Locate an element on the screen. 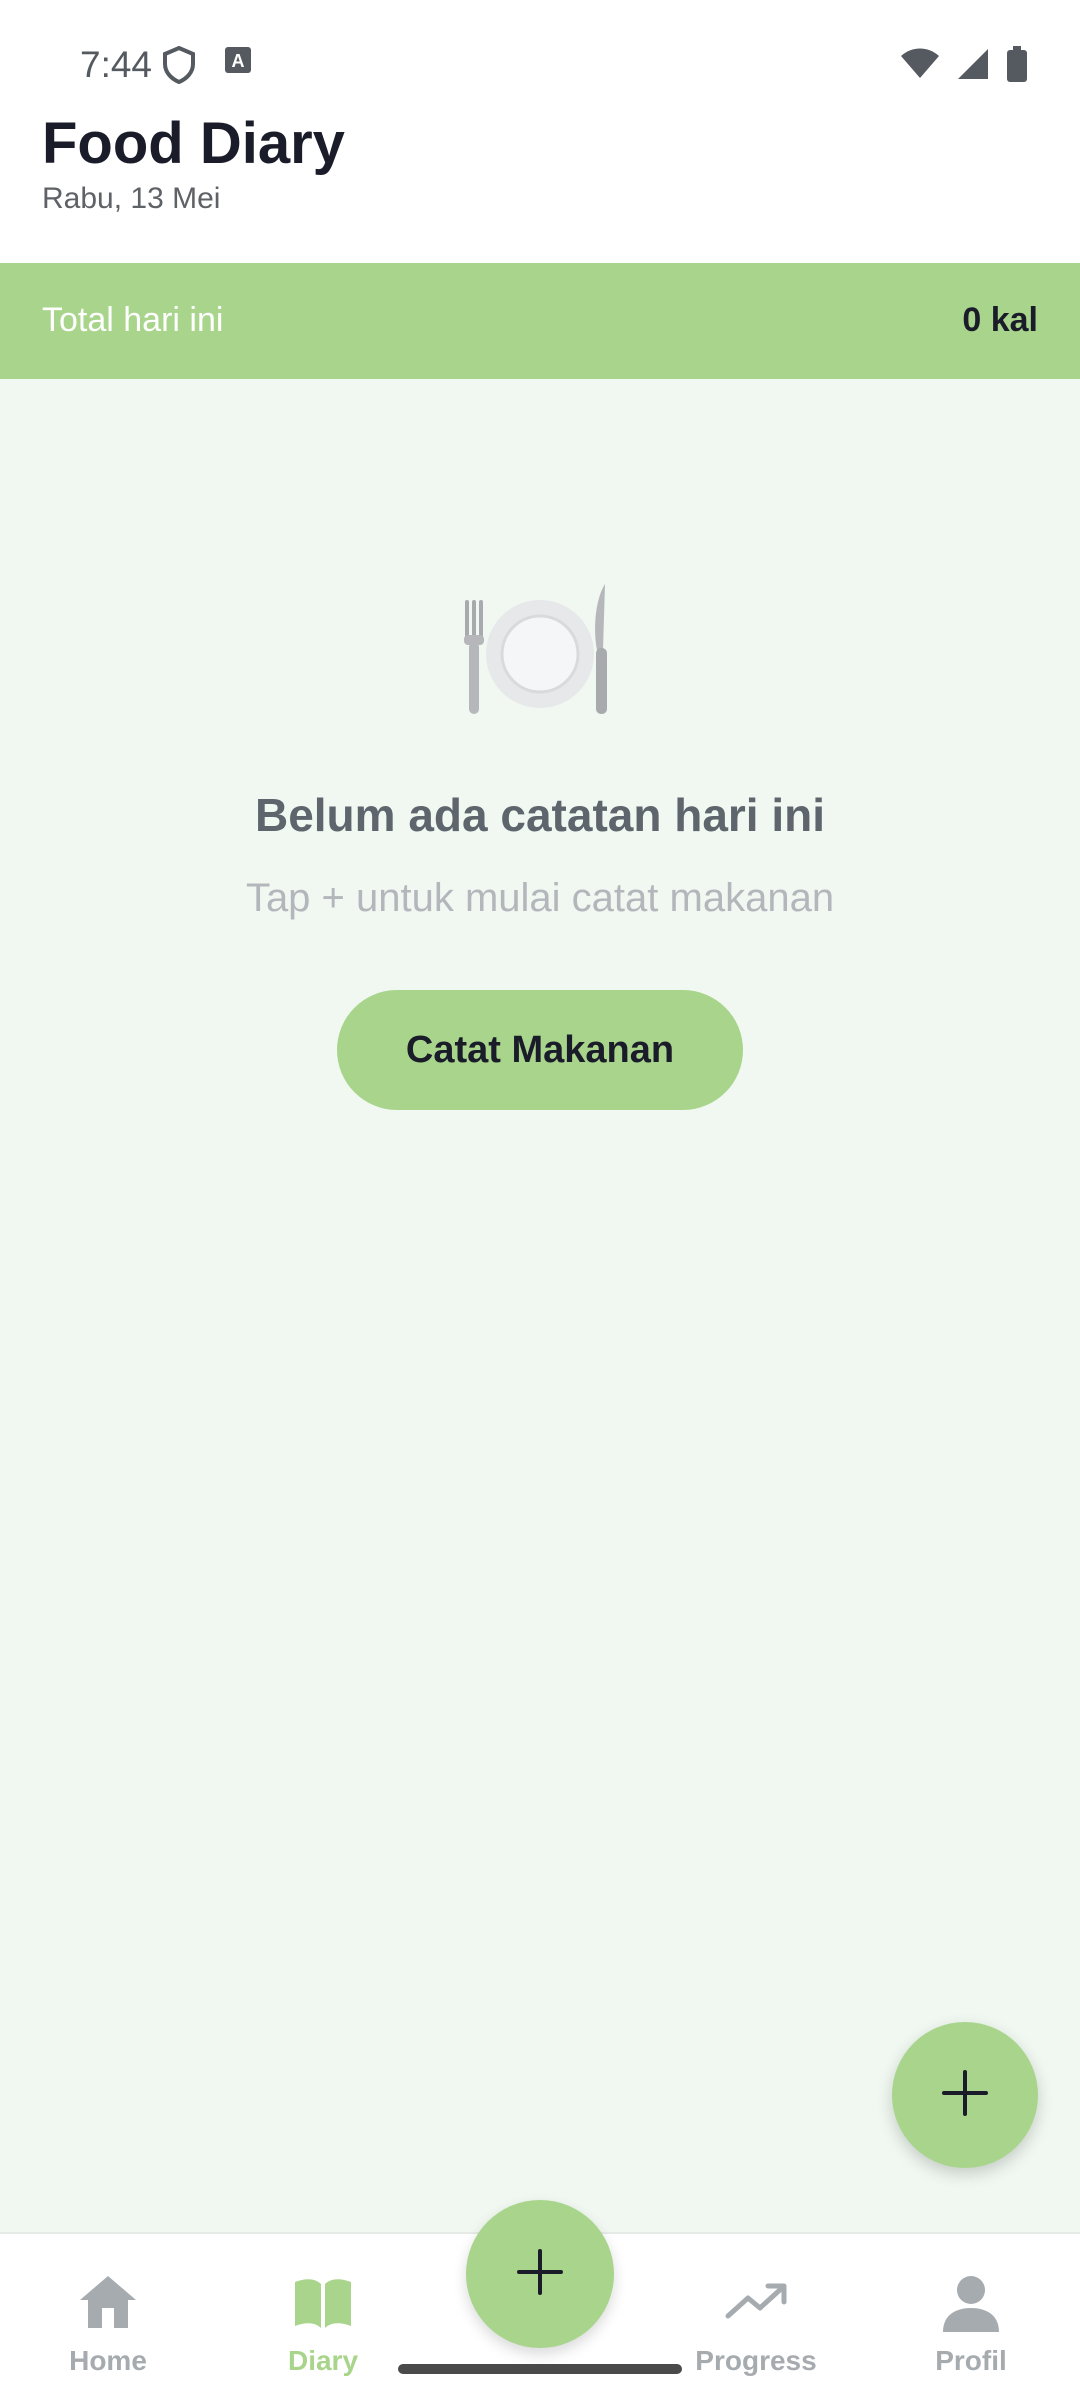 This screenshot has height=2402, width=1080. add-entry-fab is located at coordinates (965, 2095).